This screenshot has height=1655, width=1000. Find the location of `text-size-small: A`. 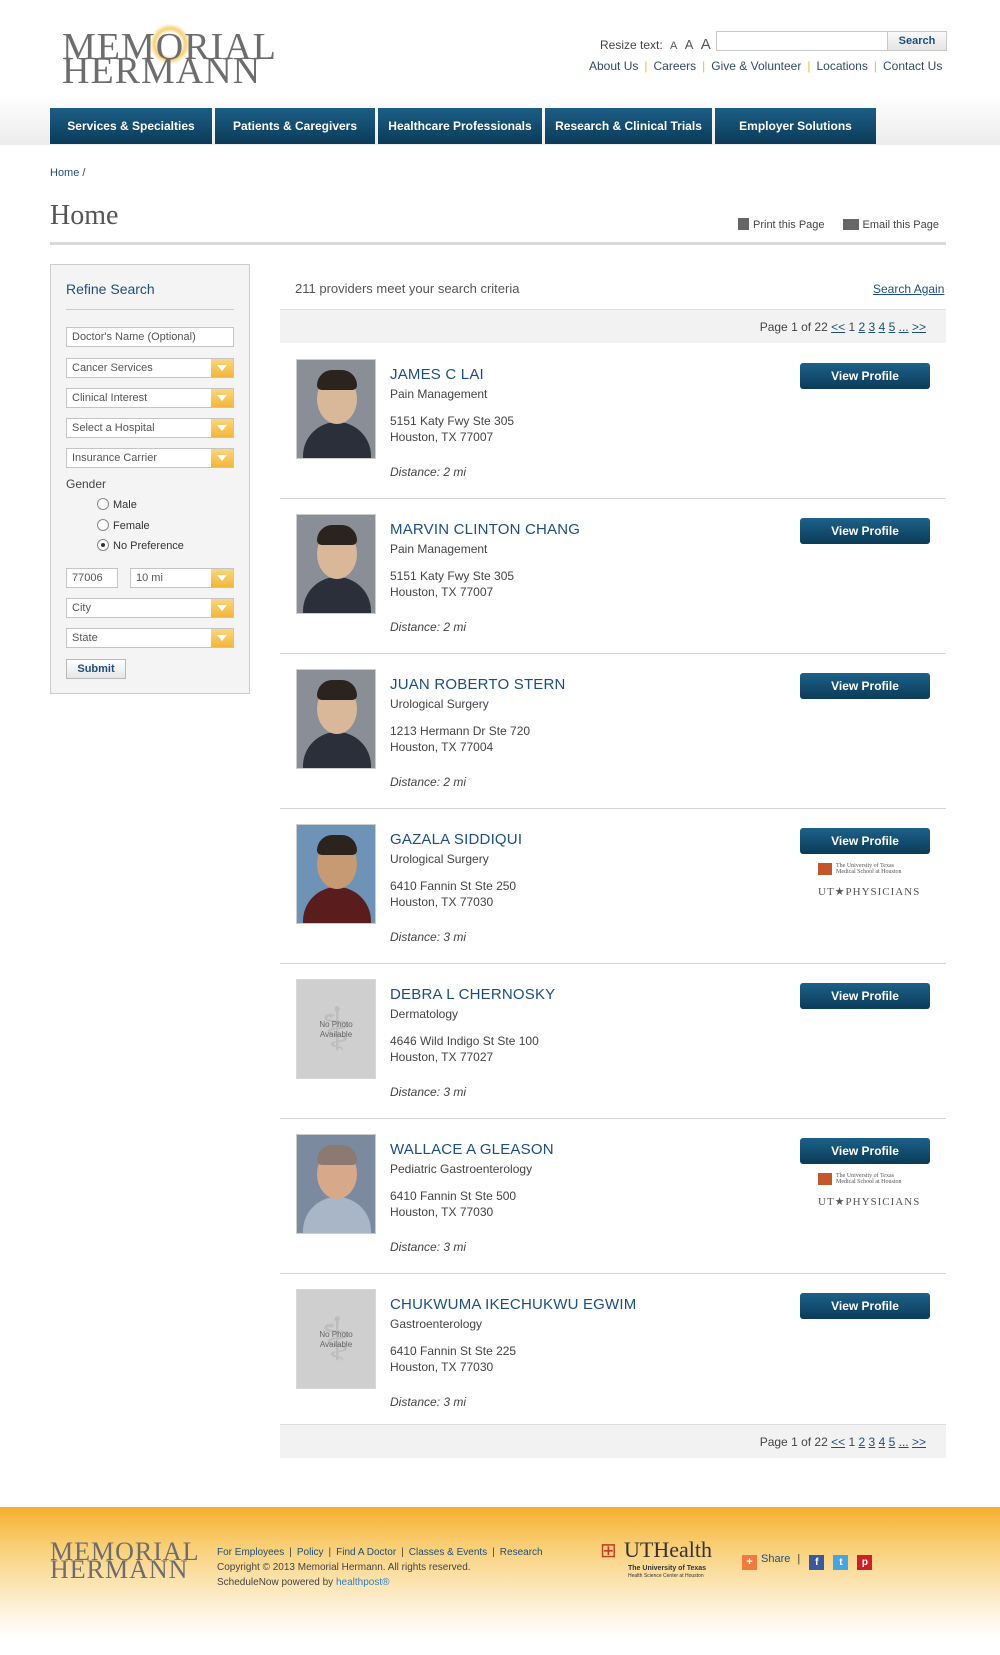

text-size-small: A is located at coordinates (673, 46).